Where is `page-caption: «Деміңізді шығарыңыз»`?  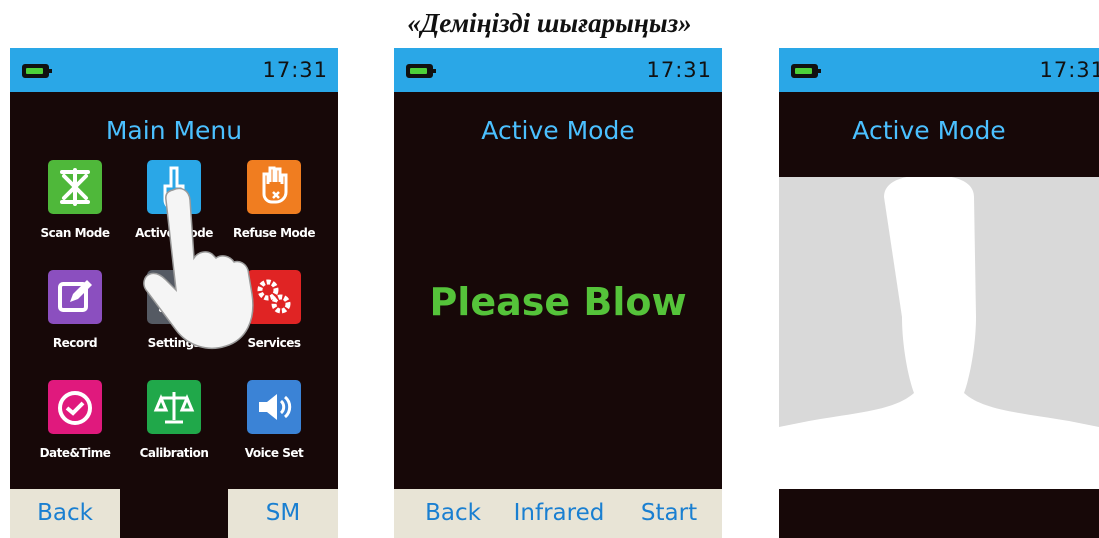
page-caption: «Деміңізді шығарыңыз» is located at coordinates (549, 23).